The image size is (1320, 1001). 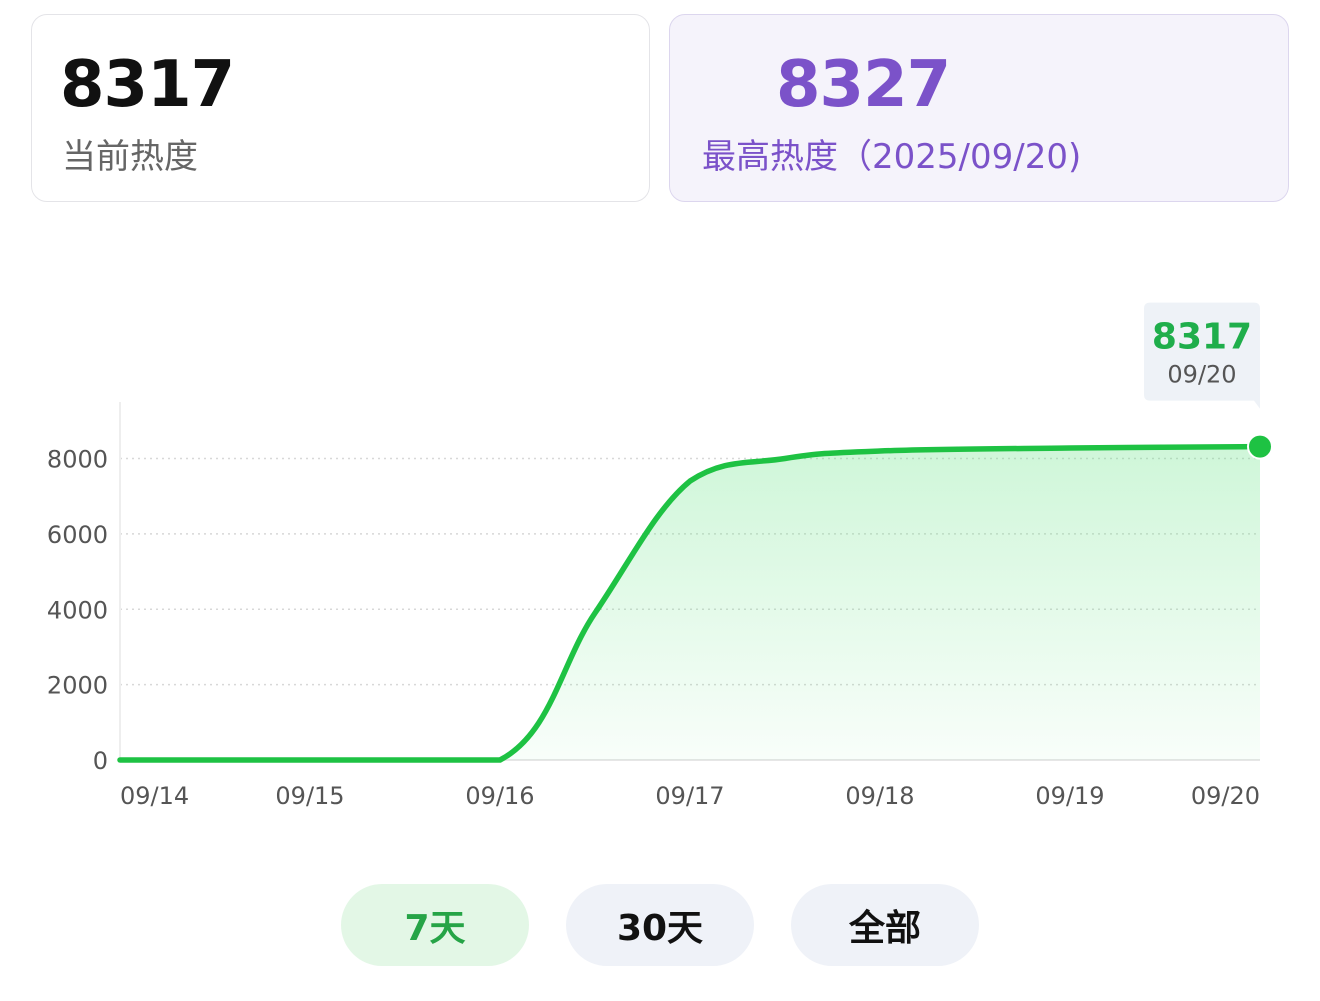 What do you see at coordinates (77, 460) in the screenshot?
I see `y-tick-label: 8000` at bounding box center [77, 460].